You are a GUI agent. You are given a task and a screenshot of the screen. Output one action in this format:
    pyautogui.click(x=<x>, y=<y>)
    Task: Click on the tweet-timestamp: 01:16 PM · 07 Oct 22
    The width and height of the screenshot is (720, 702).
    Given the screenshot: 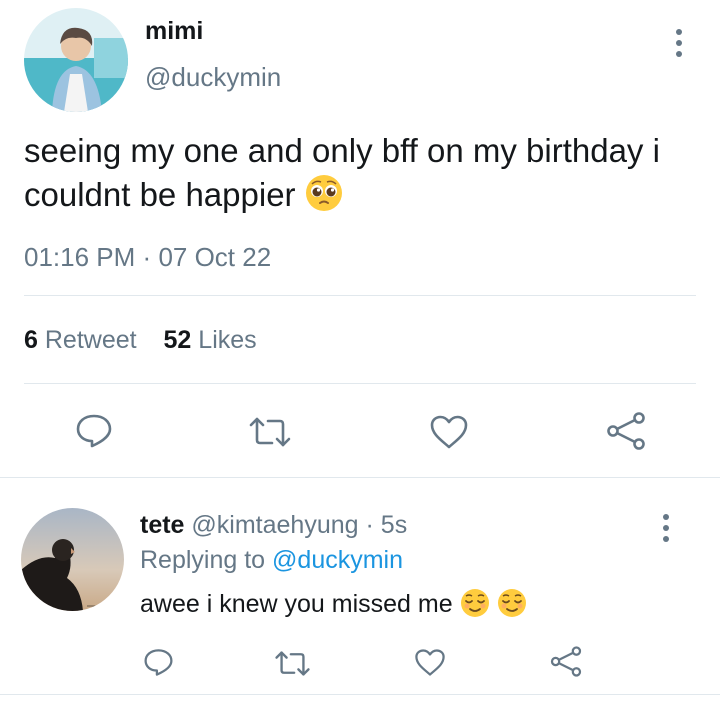 What is the action you would take?
    pyautogui.click(x=147, y=257)
    